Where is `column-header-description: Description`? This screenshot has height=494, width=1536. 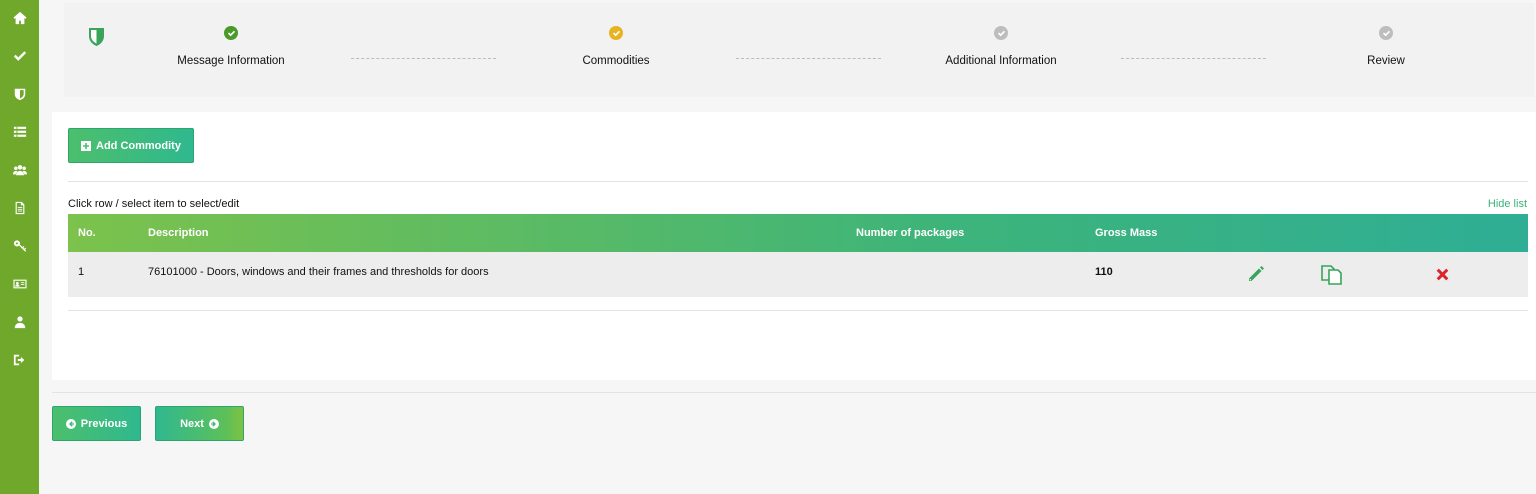
column-header-description: Description is located at coordinates (178, 233).